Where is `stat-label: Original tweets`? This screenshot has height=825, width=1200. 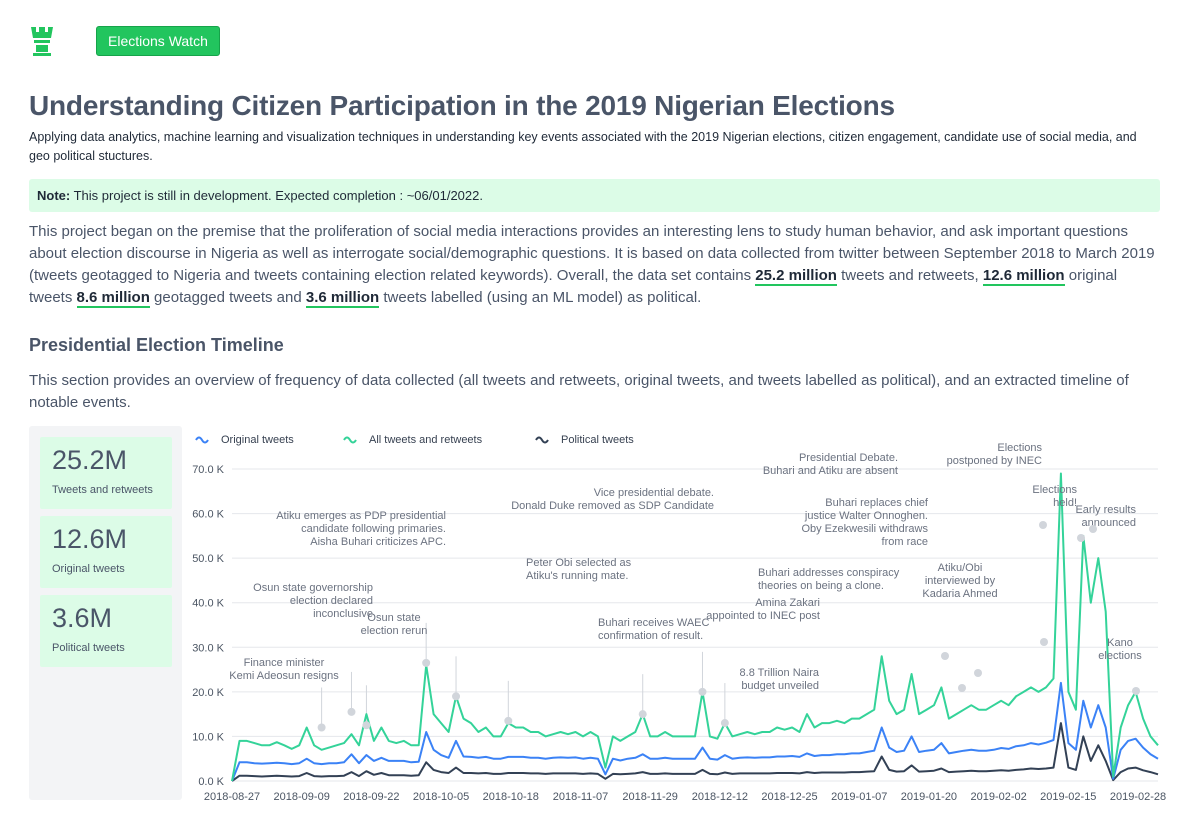
stat-label: Original tweets is located at coordinates (88, 569).